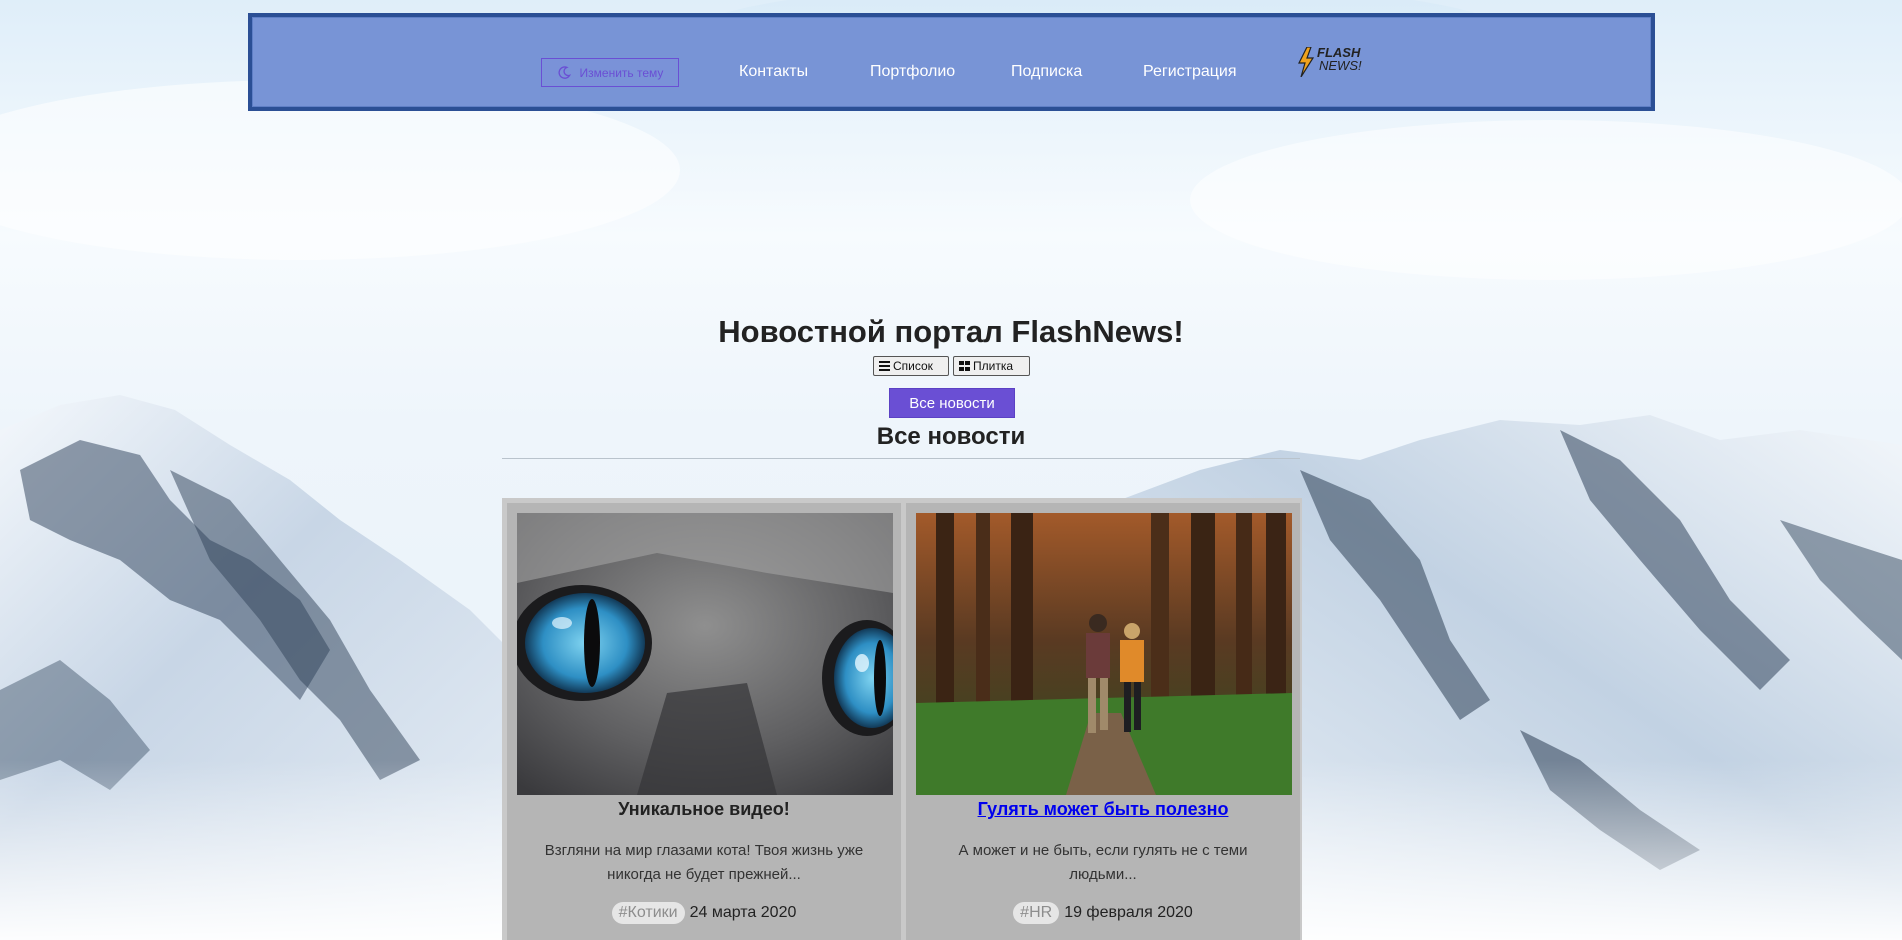 Image resolution: width=1902 pixels, height=940 pixels. I want to click on view-list-label: Список, so click(913, 366).